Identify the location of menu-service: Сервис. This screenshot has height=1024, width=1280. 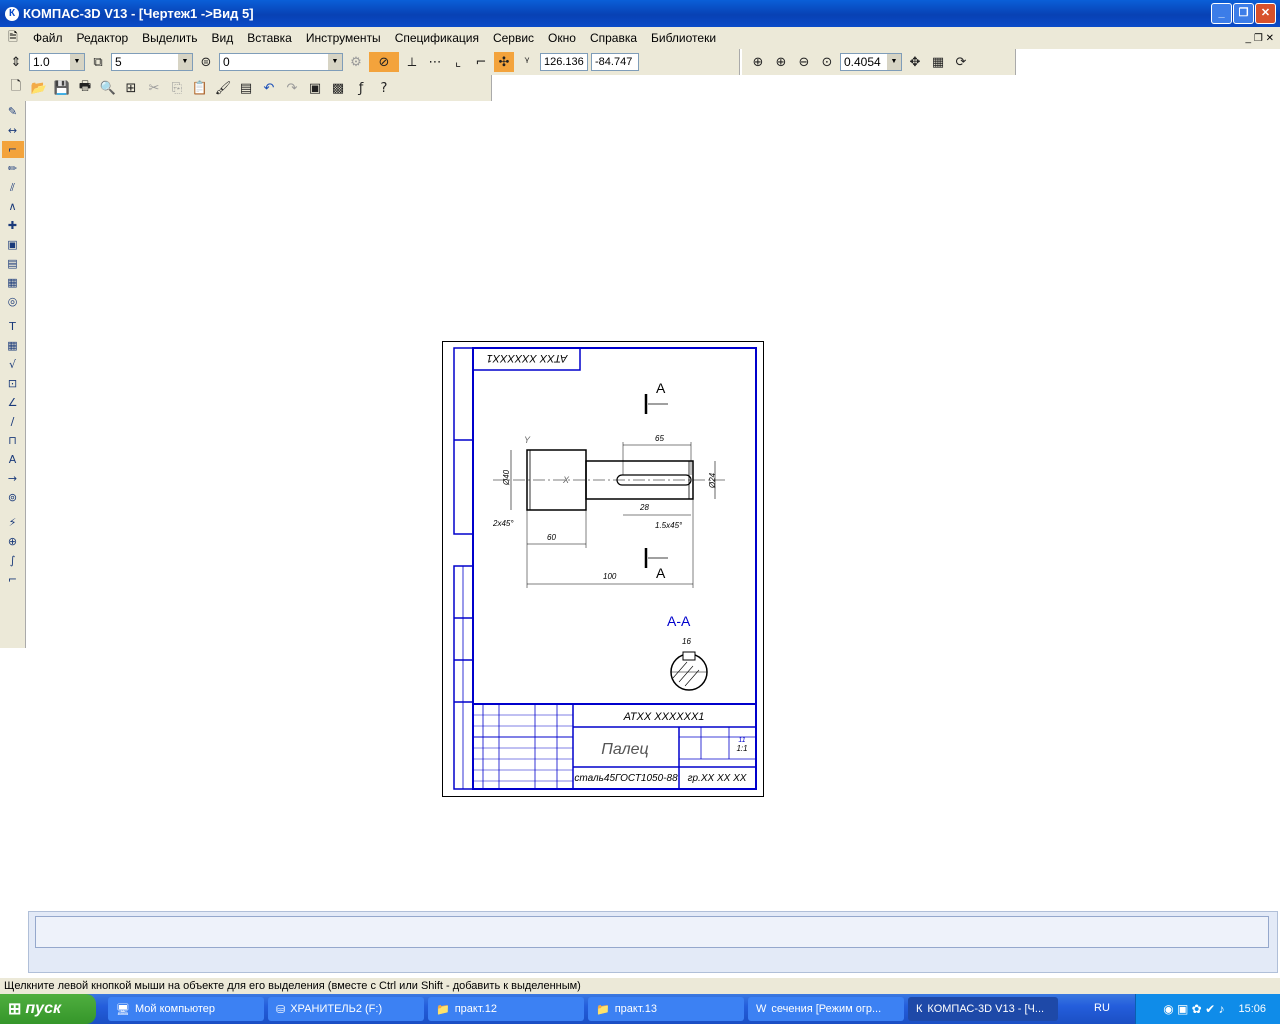
(513, 38).